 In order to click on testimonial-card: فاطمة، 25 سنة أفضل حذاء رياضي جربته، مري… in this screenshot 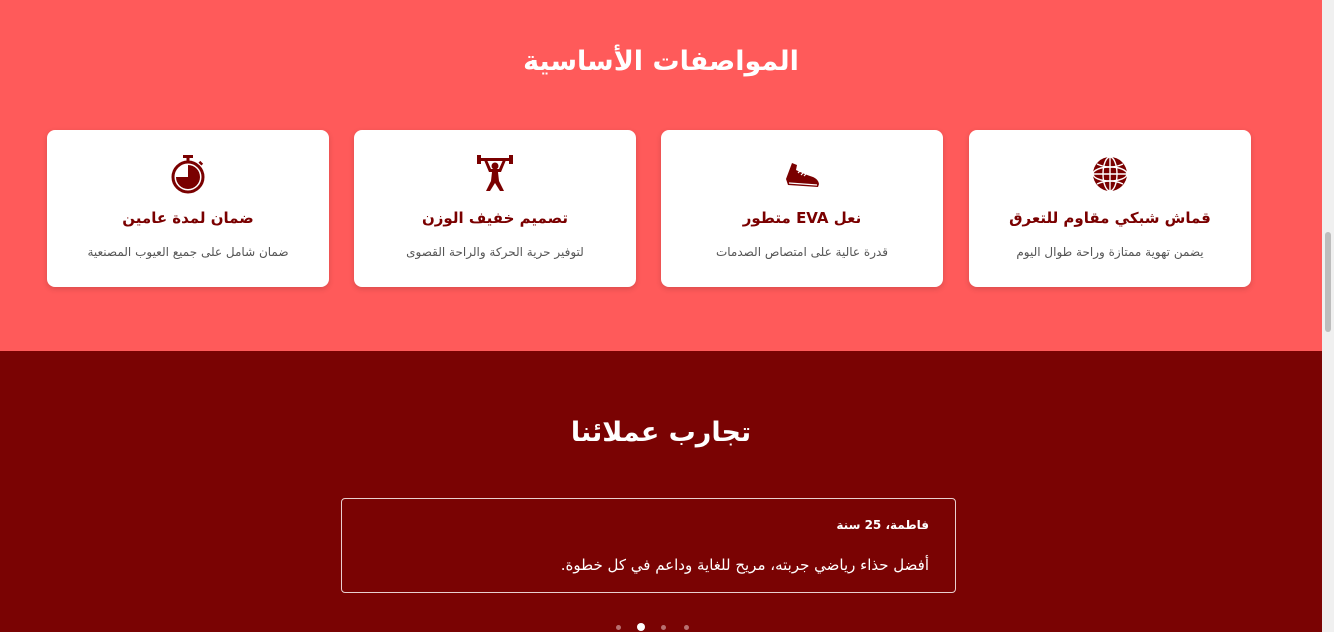, I will do `click(648, 545)`.